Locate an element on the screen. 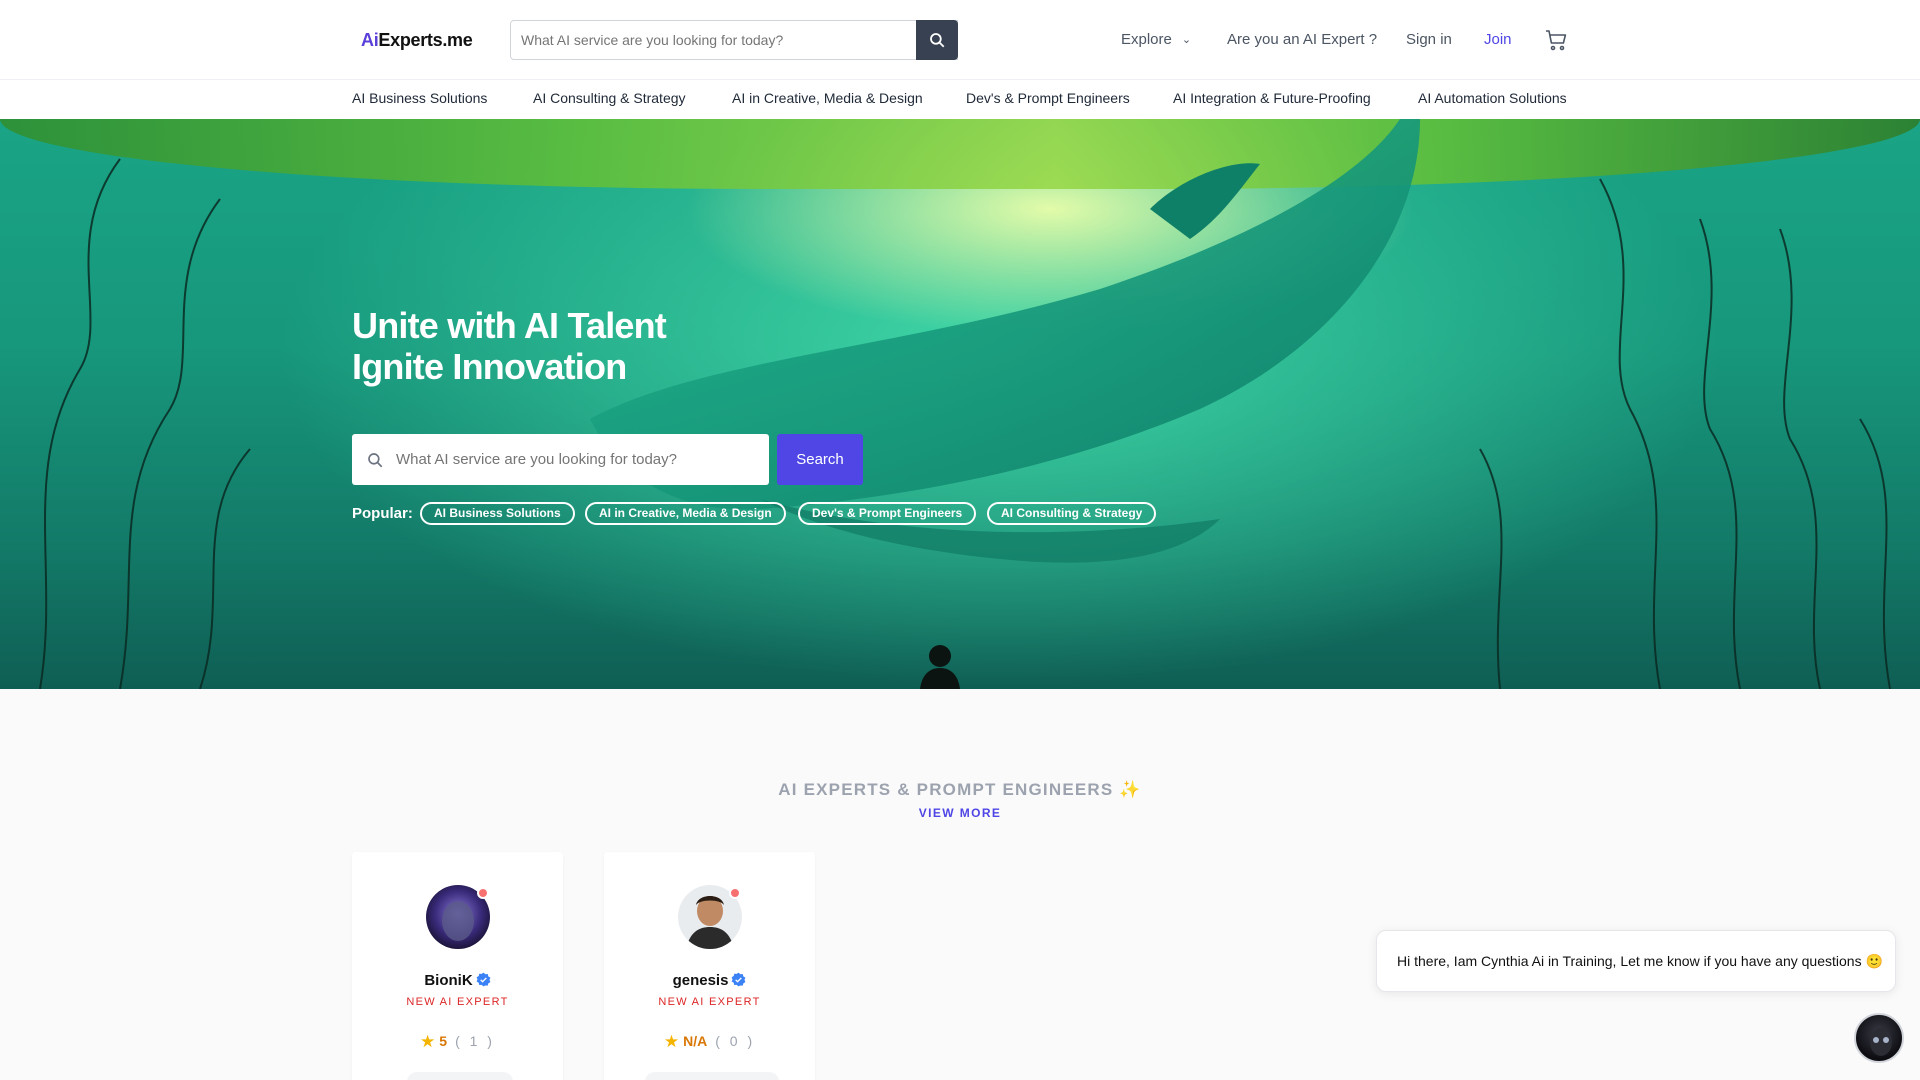 The width and height of the screenshot is (1920, 1080). expert-rating: ★ 5 ( 1 ) is located at coordinates (457, 1042).